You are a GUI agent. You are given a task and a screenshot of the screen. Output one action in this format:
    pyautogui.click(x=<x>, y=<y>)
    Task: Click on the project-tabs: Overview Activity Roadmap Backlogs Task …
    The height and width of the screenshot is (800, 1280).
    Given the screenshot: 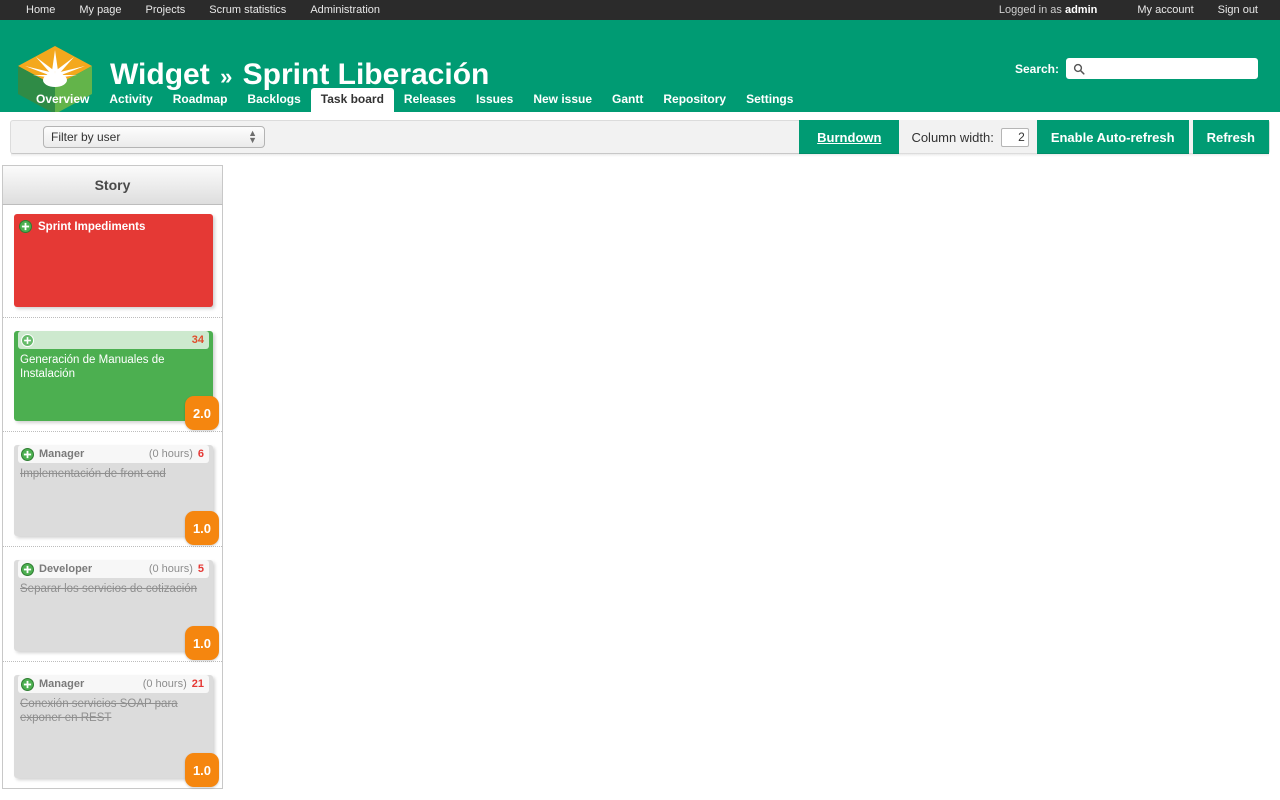 What is the action you would take?
    pyautogui.click(x=414, y=100)
    